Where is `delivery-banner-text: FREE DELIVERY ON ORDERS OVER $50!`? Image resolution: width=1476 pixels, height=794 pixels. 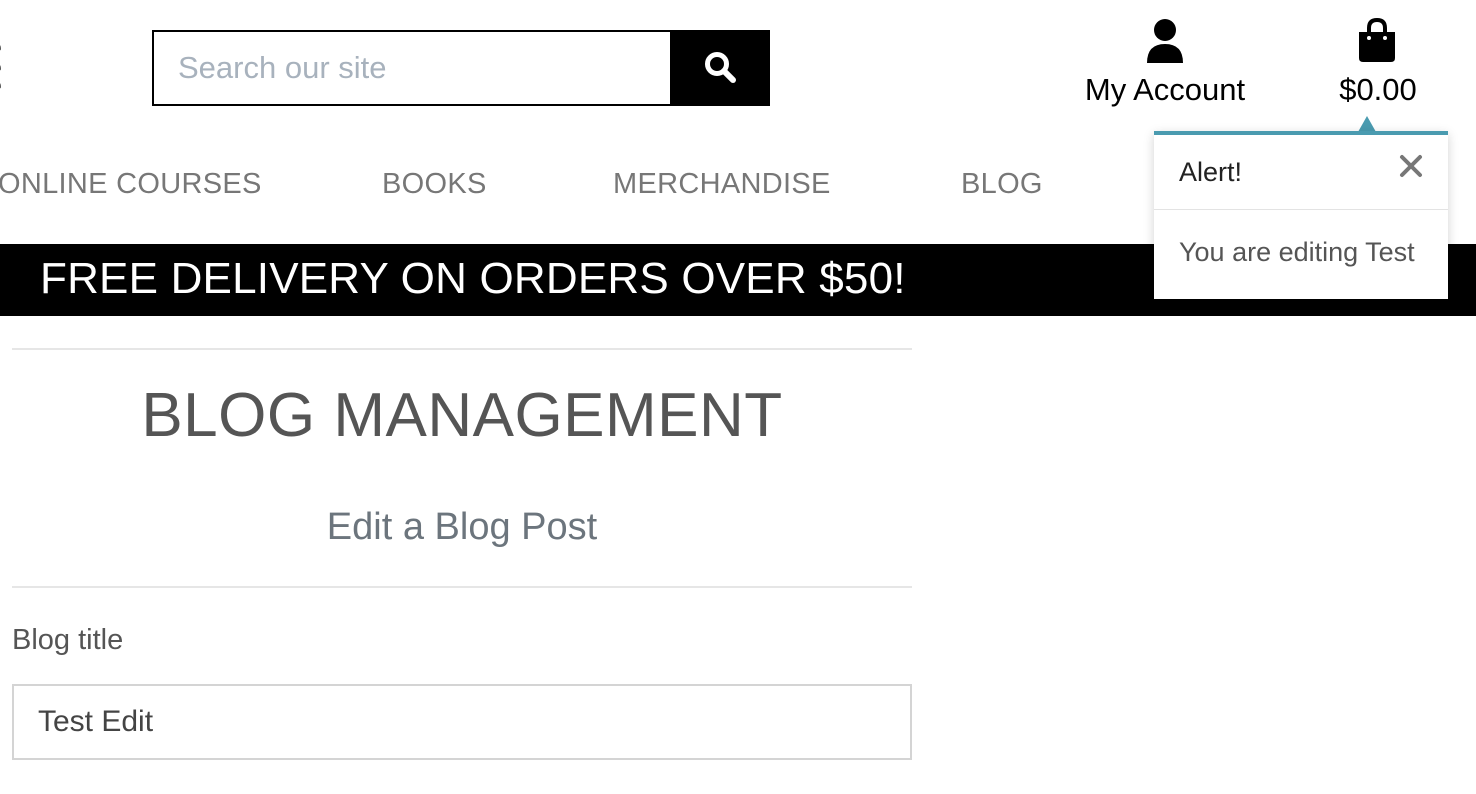 delivery-banner-text: FREE DELIVERY ON ORDERS OVER $50! is located at coordinates (473, 278).